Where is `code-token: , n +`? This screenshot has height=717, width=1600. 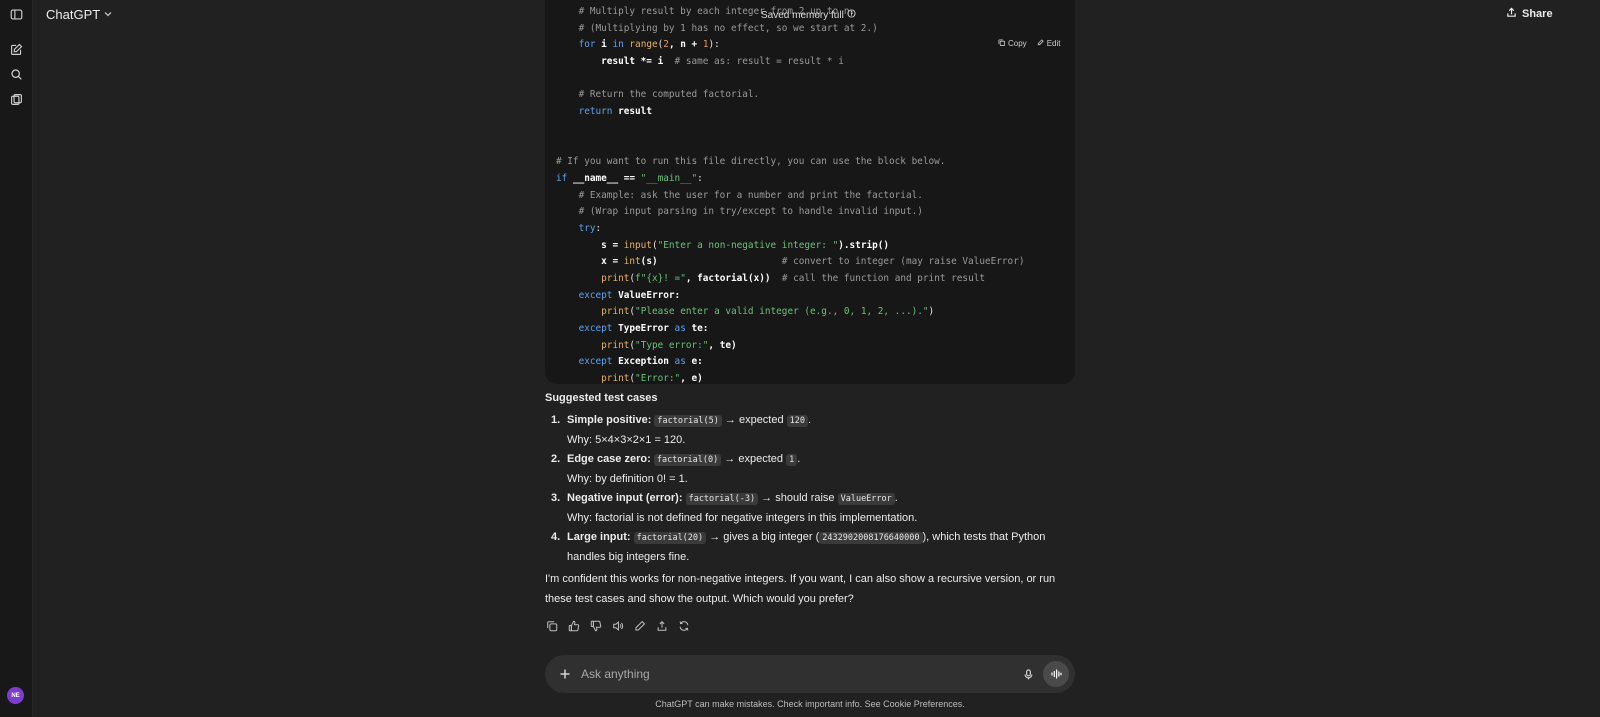 code-token: , n + is located at coordinates (685, 45).